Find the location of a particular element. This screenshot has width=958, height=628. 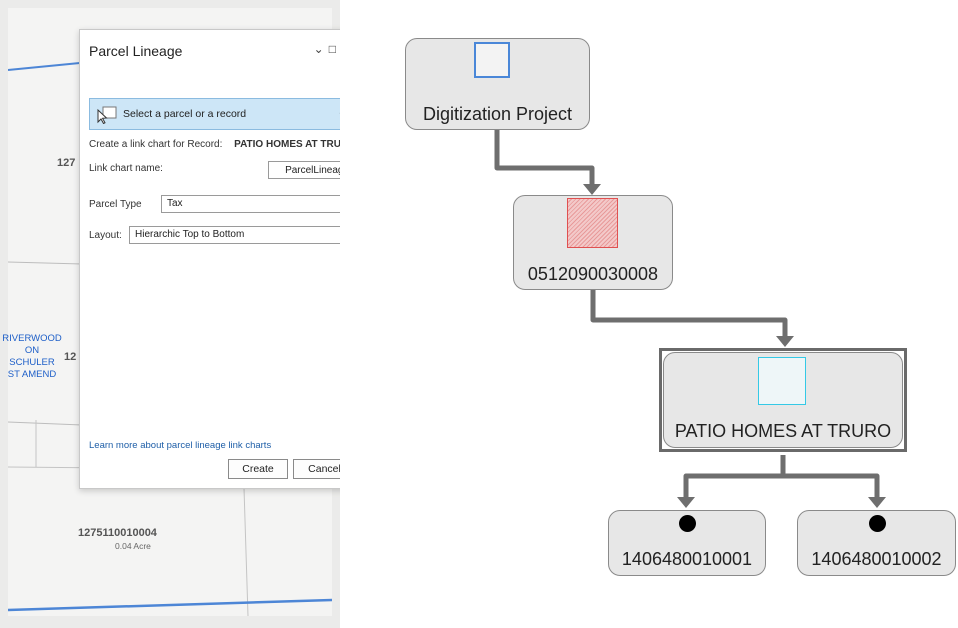

project-symbol-icon is located at coordinates (492, 60).